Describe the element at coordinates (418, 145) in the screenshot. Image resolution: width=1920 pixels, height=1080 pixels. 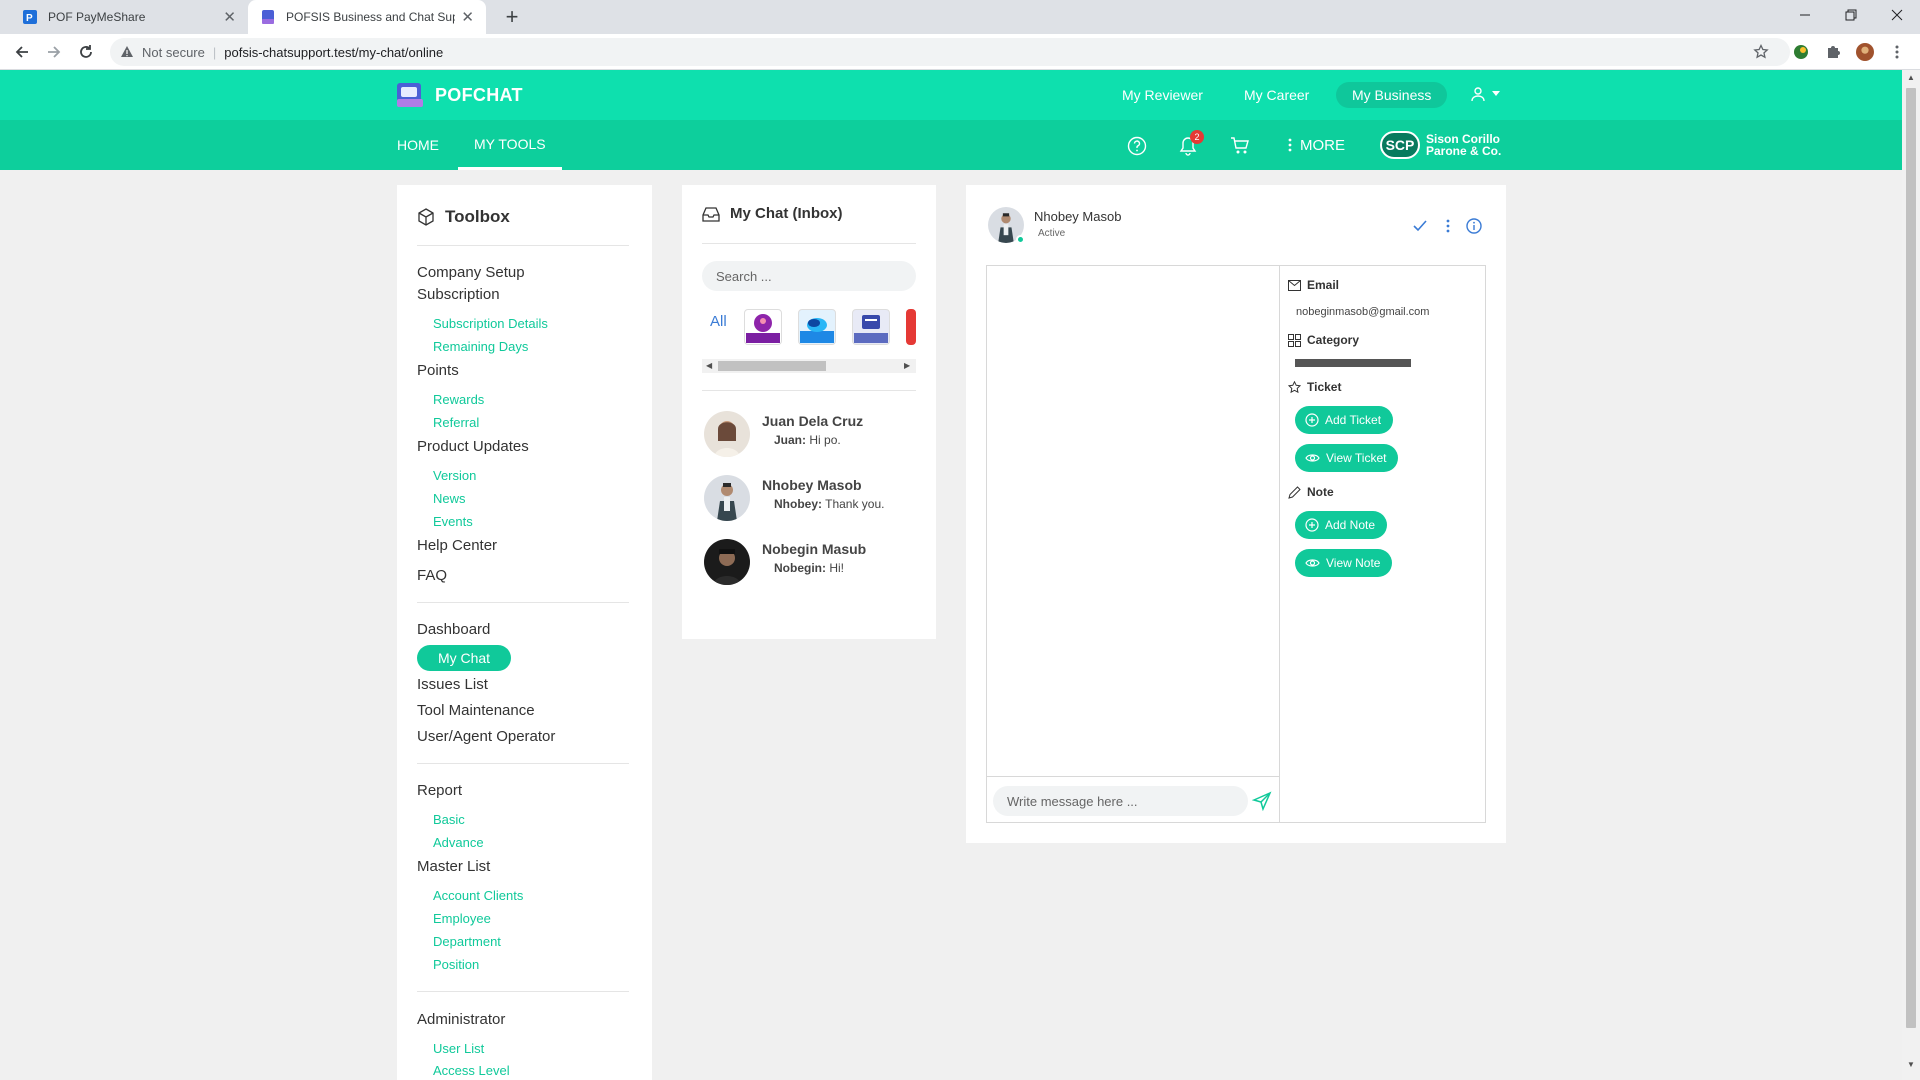
I see `tab-home: HOME` at that location.